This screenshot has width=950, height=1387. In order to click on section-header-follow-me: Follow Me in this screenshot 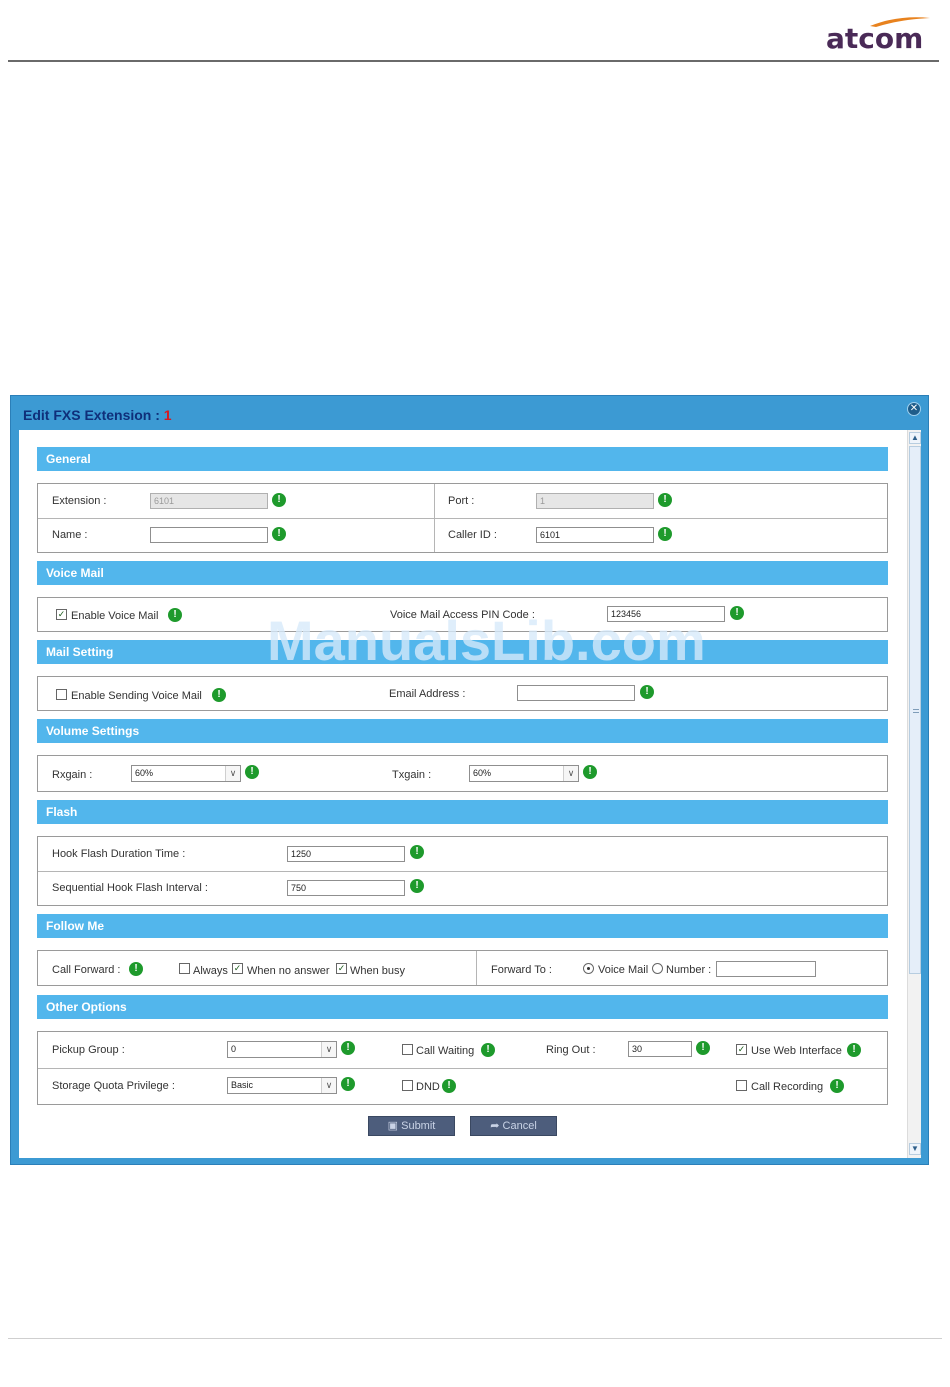, I will do `click(462, 926)`.